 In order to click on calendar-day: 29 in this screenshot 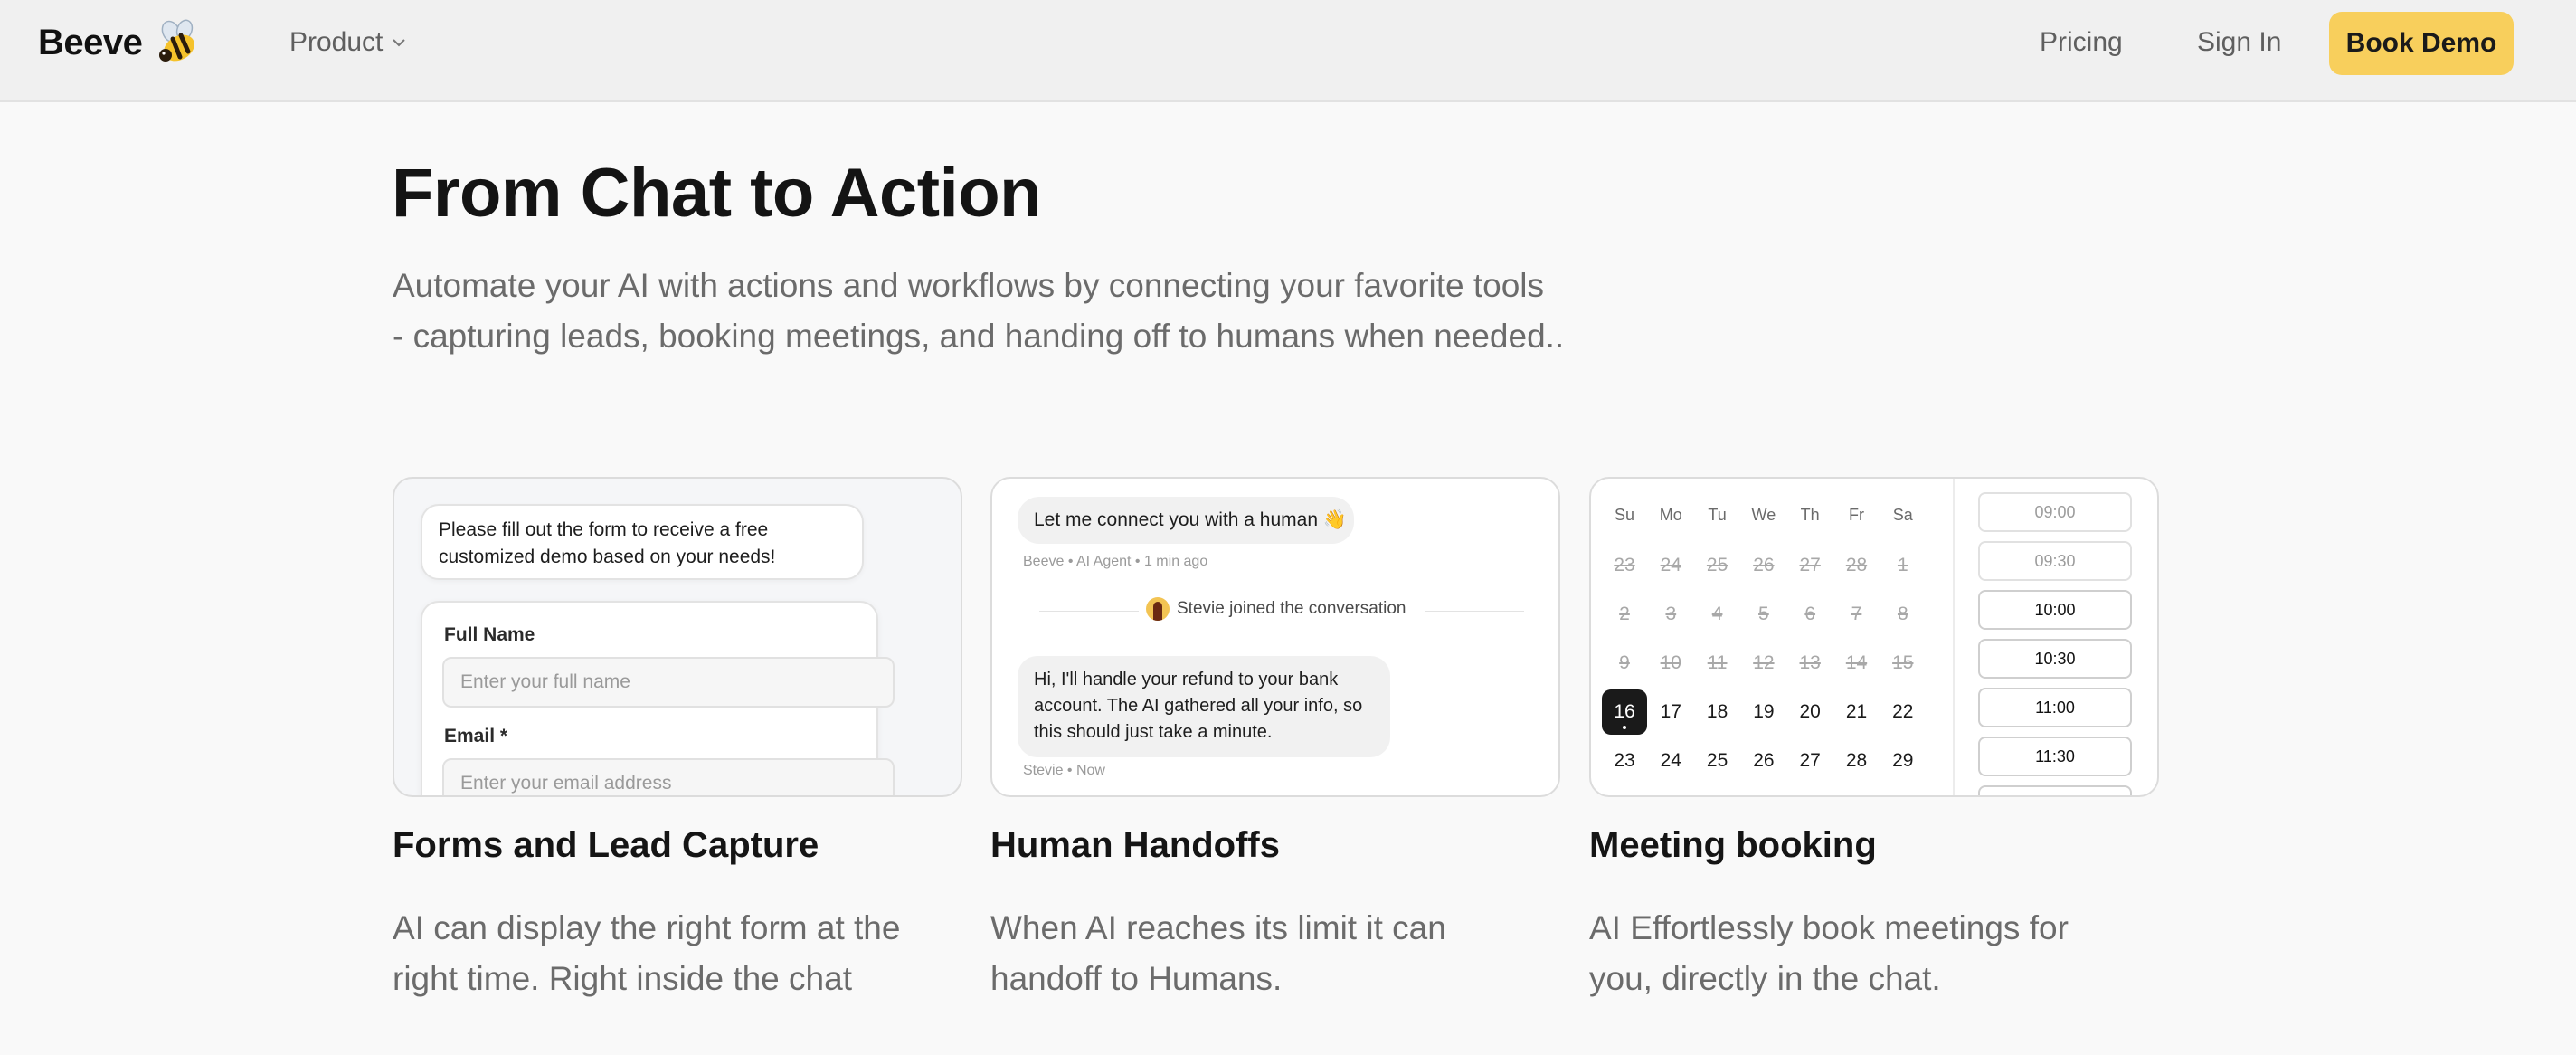, I will do `click(1903, 761)`.